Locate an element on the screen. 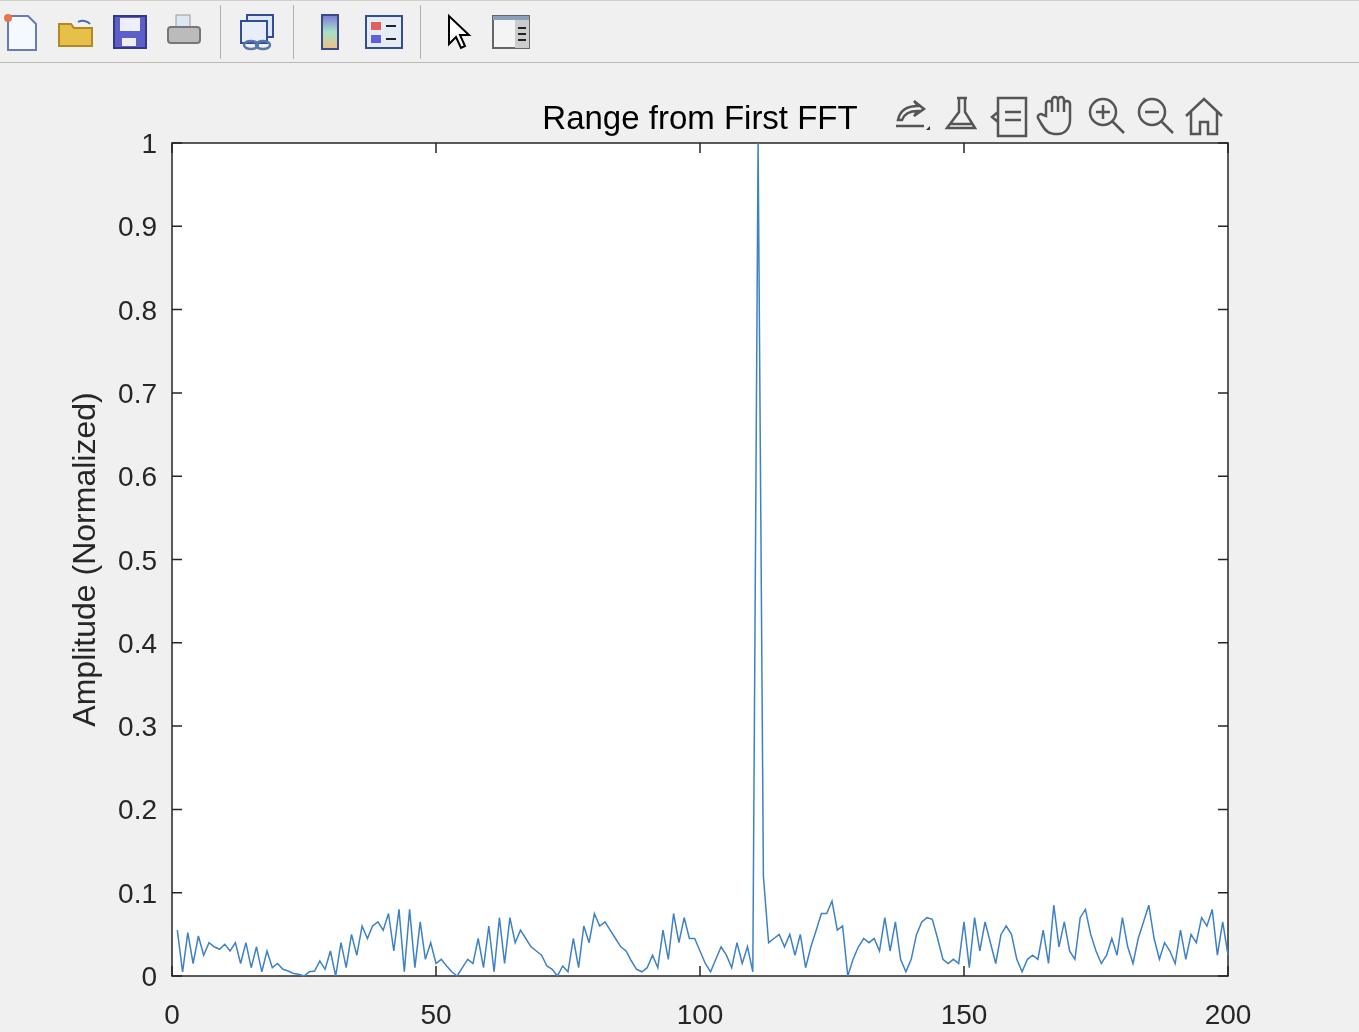 The image size is (1359, 1032). y-tick-label: 1 is located at coordinates (149, 143).